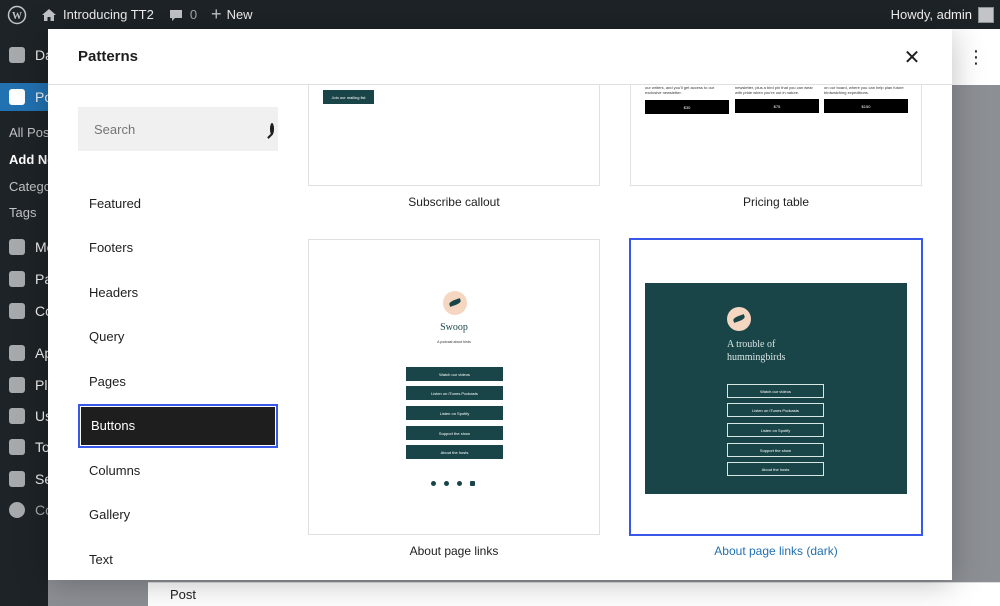 This screenshot has width=1000, height=606. Describe the element at coordinates (454, 342) in the screenshot. I see `preview-subtitle: A podcast about birds` at that location.